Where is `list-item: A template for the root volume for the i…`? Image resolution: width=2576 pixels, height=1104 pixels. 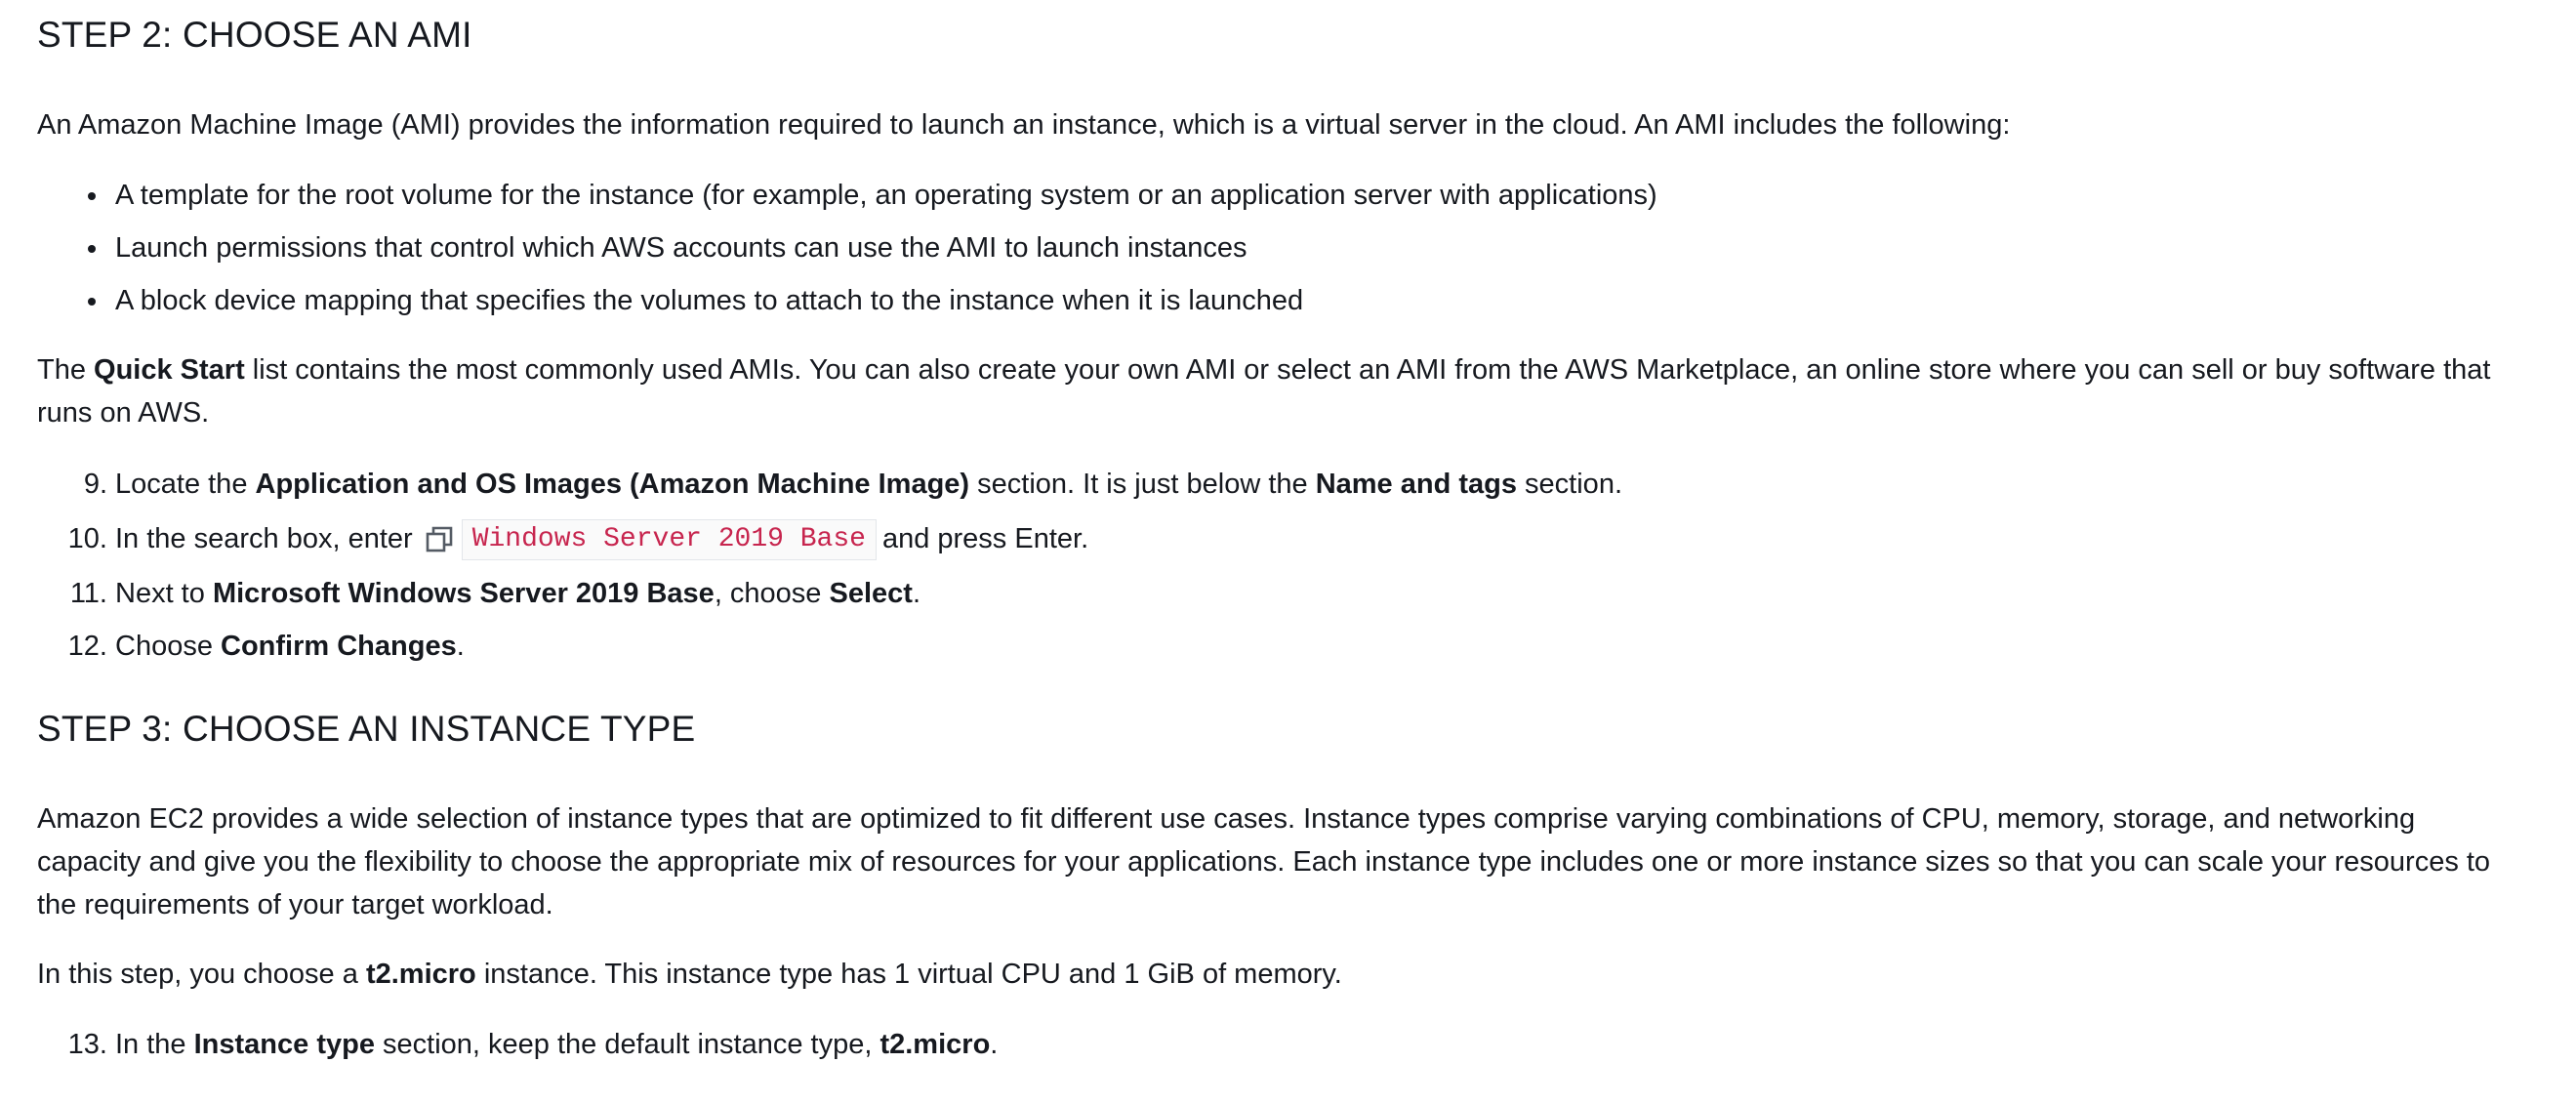
list-item: A template for the root volume for the i… is located at coordinates (1286, 200).